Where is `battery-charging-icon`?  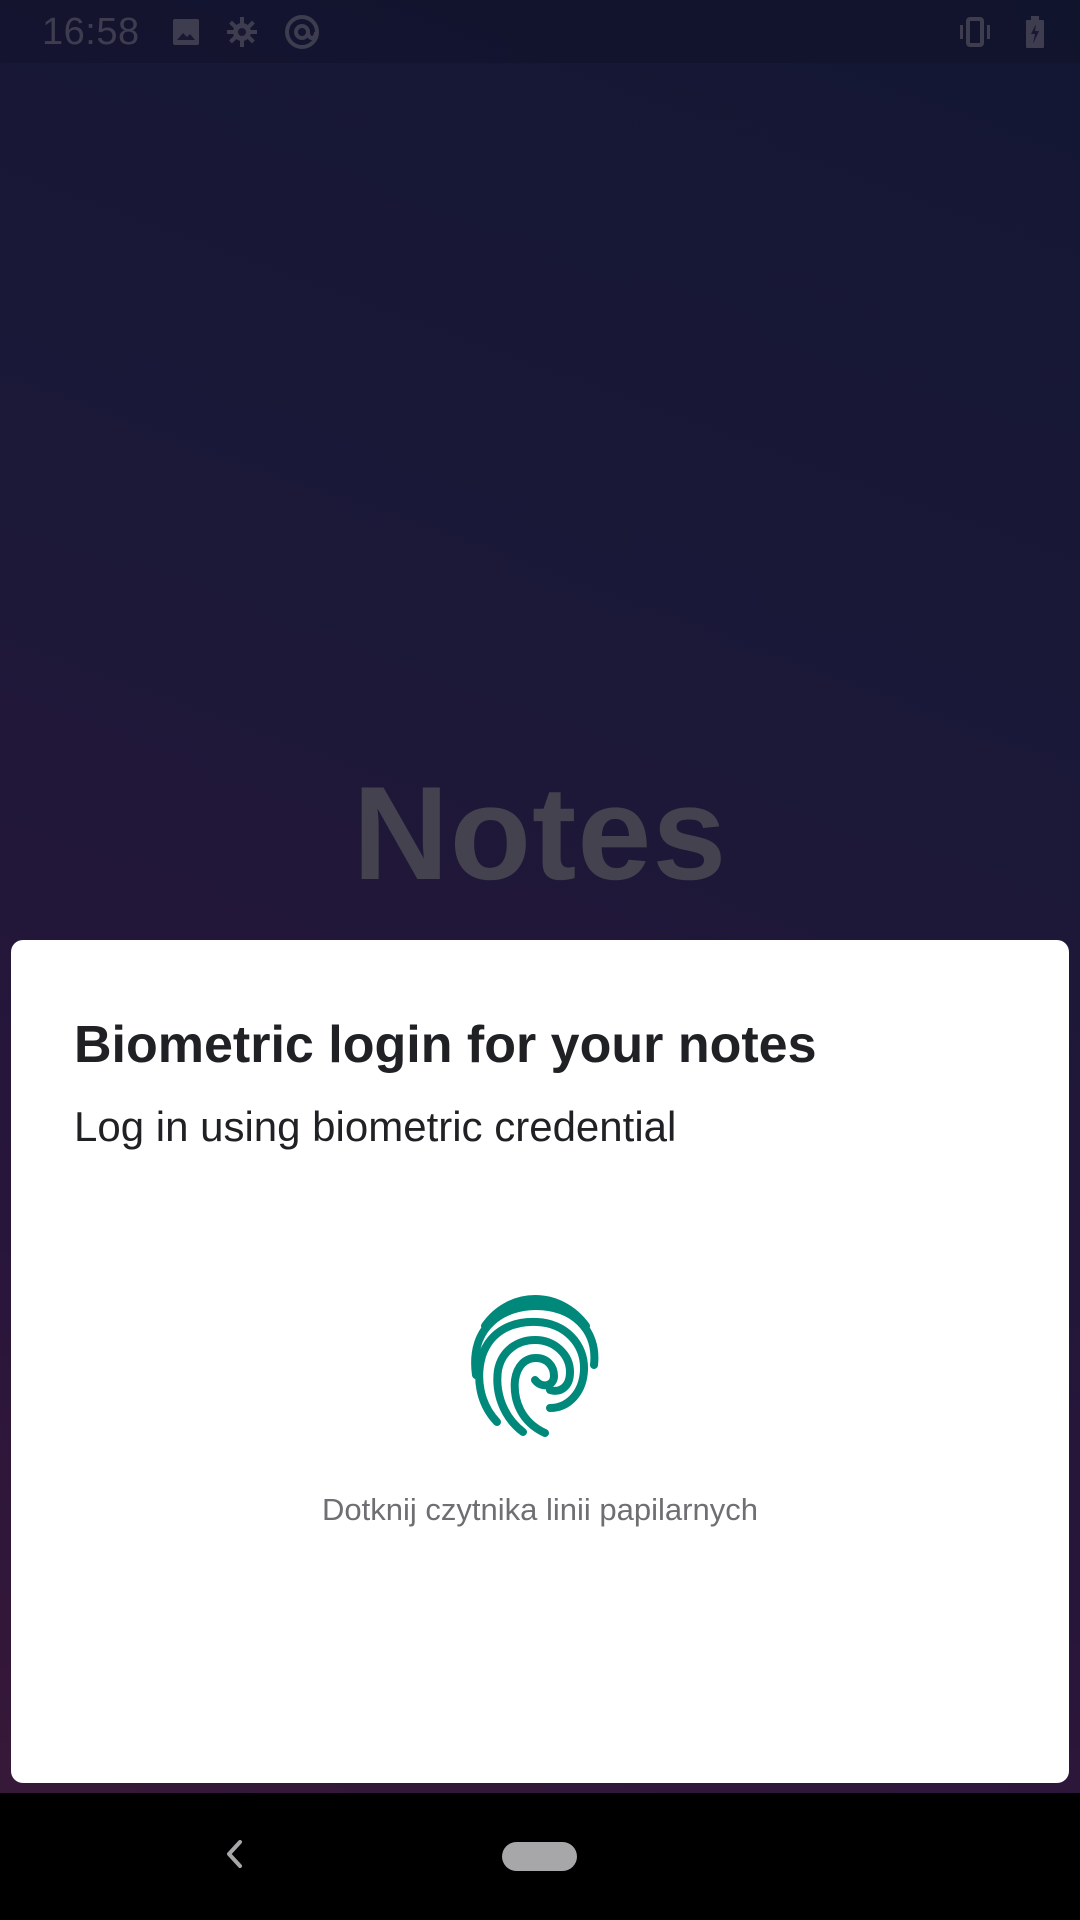
battery-charging-icon is located at coordinates (1035, 32).